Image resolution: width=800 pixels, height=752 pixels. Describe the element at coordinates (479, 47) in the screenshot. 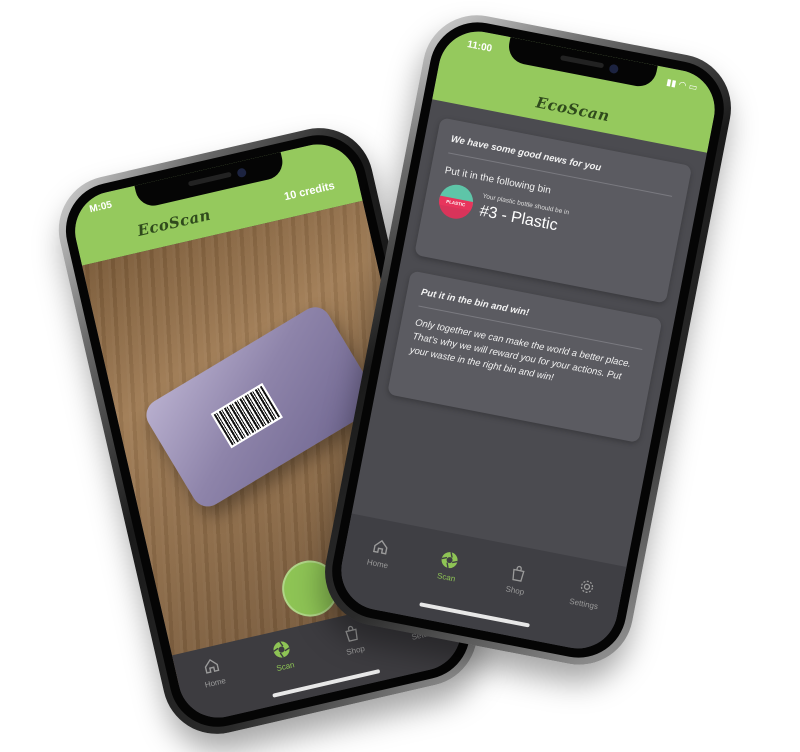

I see `status-time: 11:00` at that location.